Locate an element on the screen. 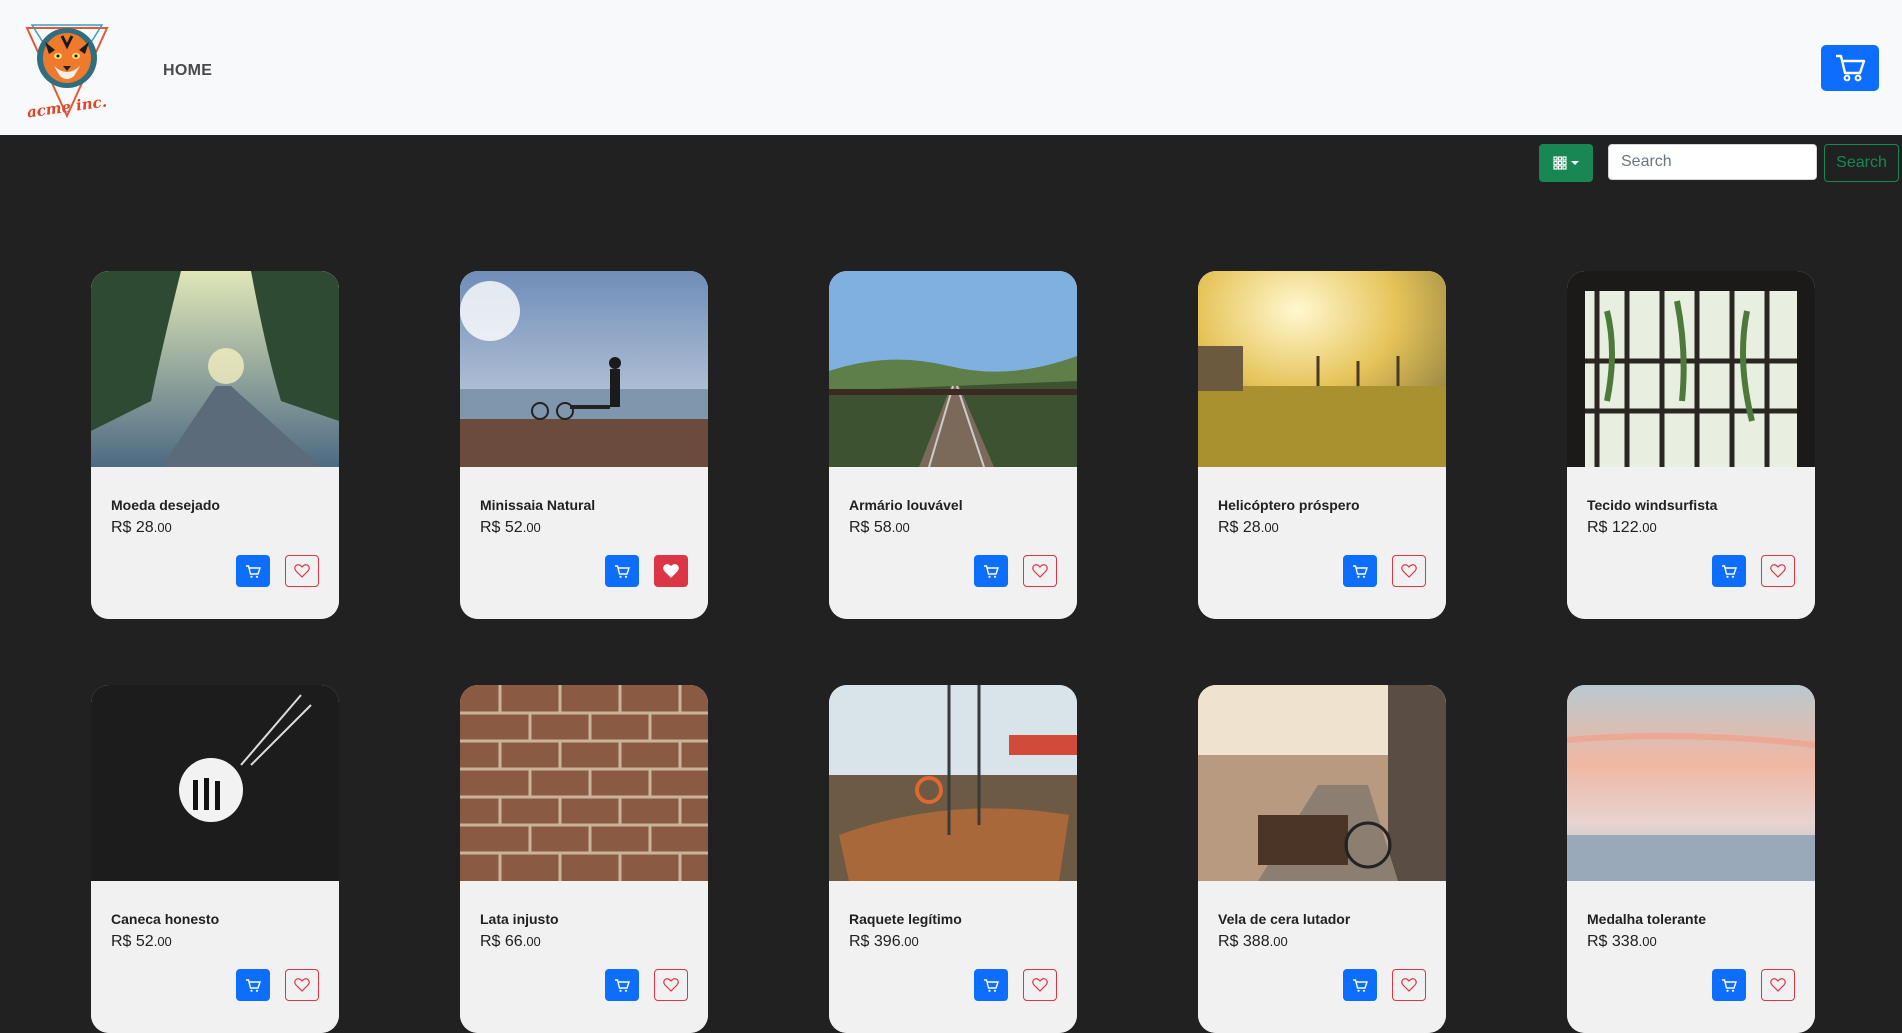 Image resolution: width=1902 pixels, height=1033 pixels. product-price: R$ 58.00 is located at coordinates (879, 528).